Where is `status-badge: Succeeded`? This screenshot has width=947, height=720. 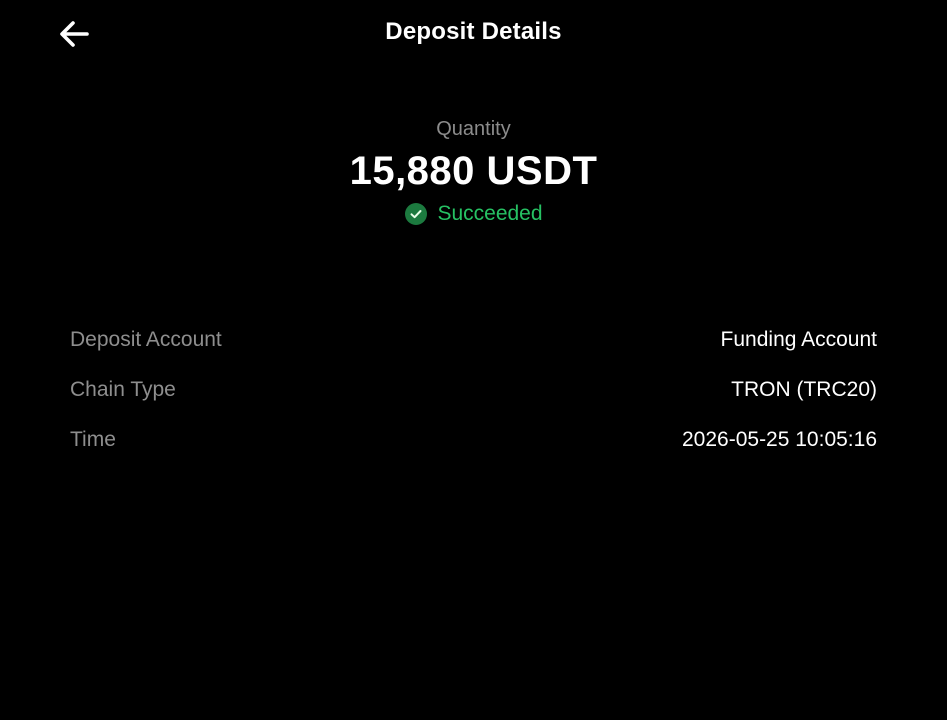
status-badge: Succeeded is located at coordinates (473, 214).